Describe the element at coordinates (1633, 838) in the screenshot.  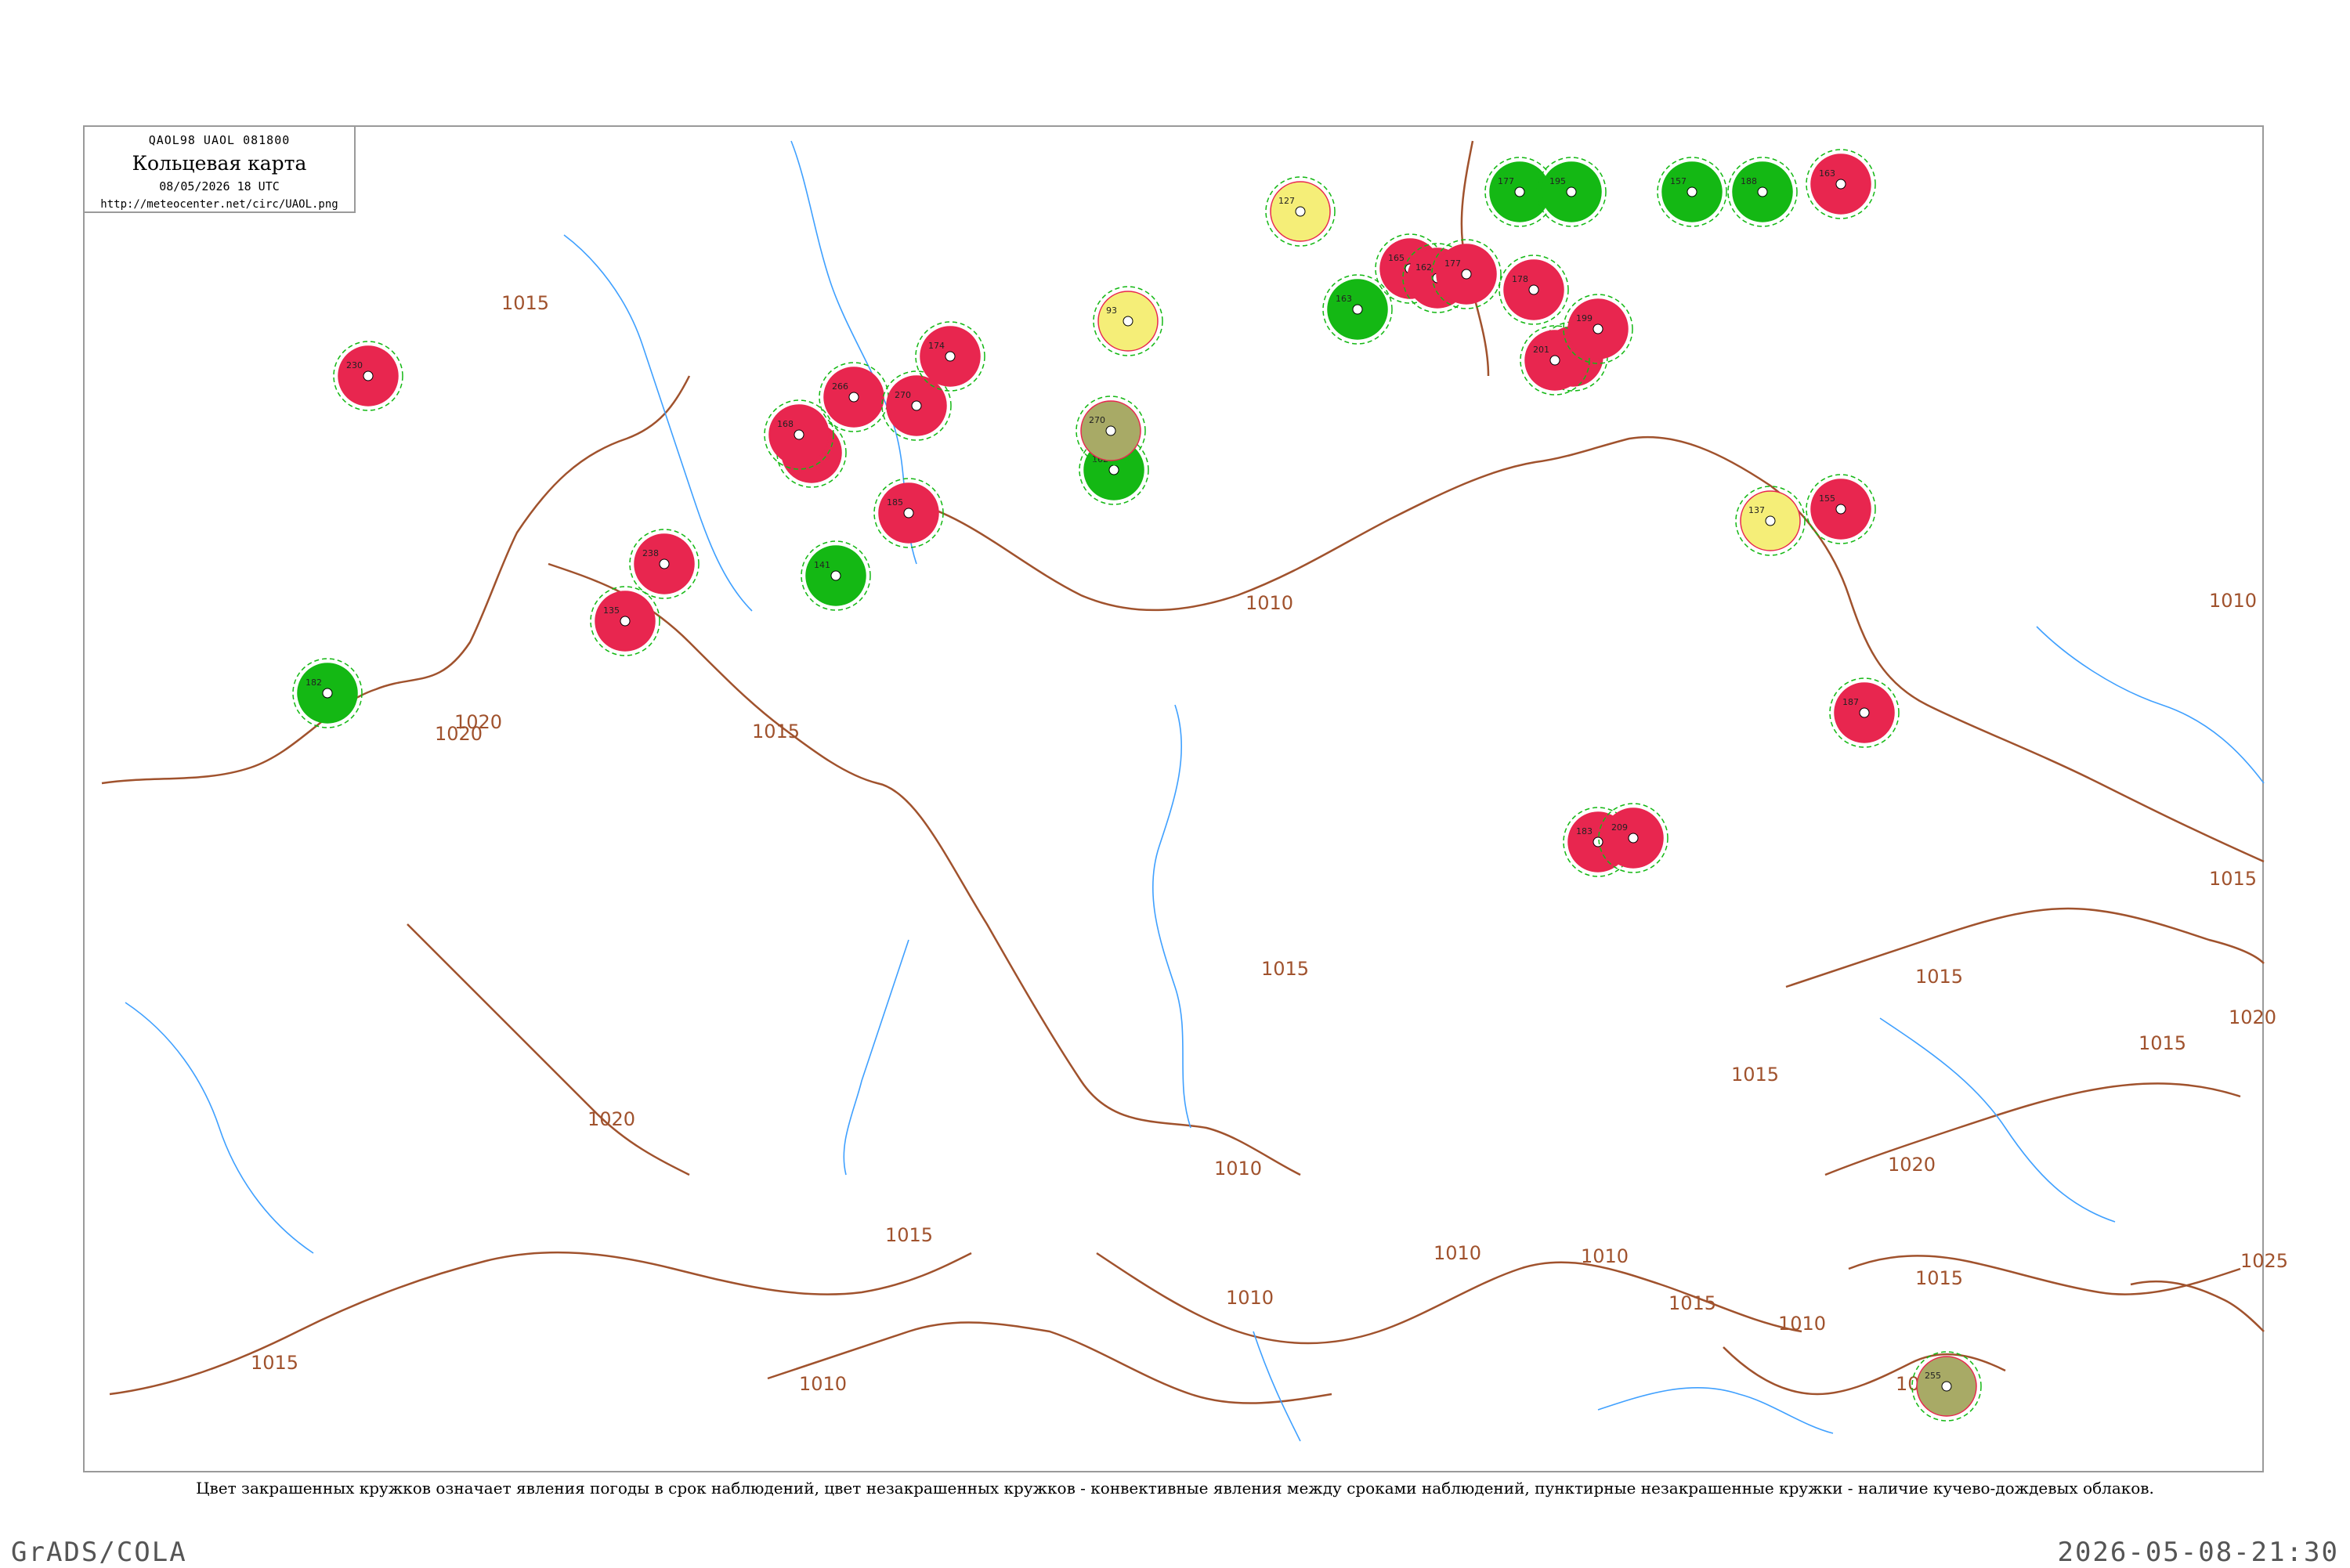
I see `station-marker-thunder: 209` at that location.